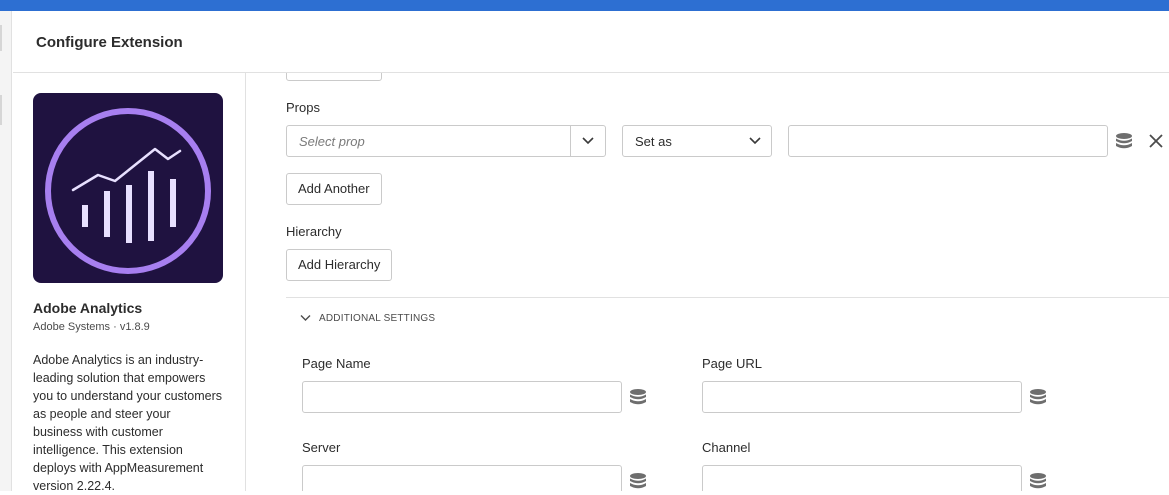 This screenshot has width=1169, height=495. What do you see at coordinates (591, 42) in the screenshot?
I see `header: Configure Extension` at bounding box center [591, 42].